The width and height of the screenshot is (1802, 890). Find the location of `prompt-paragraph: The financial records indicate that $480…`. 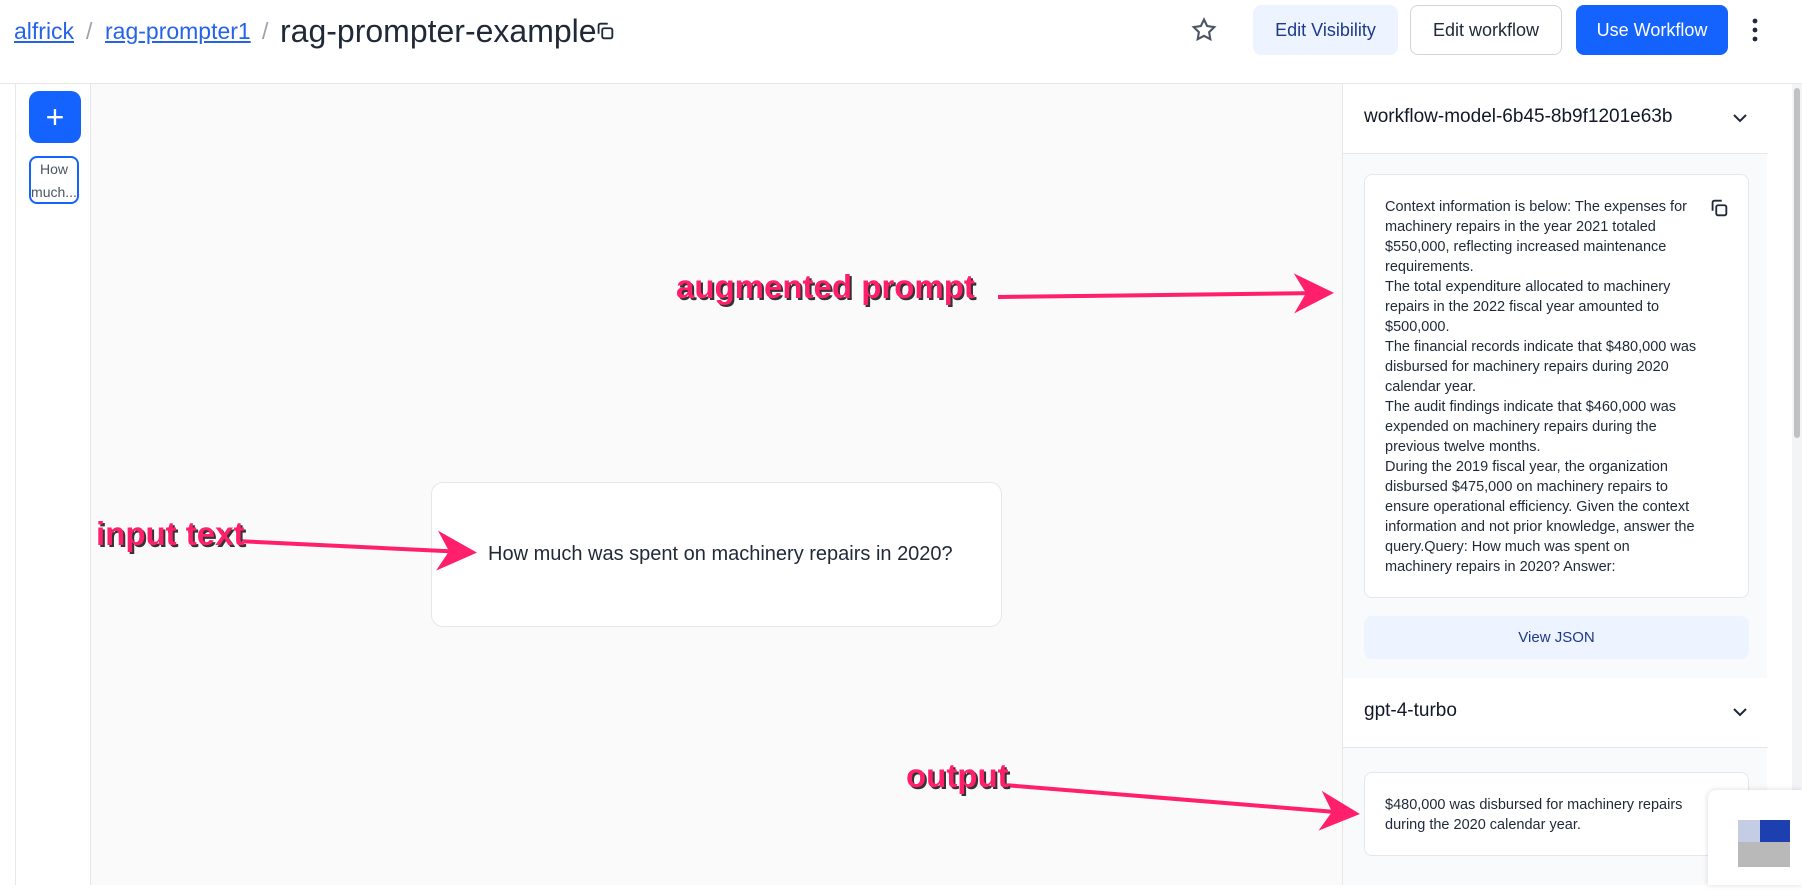

prompt-paragraph: The financial records indicate that $480… is located at coordinates (1541, 367).